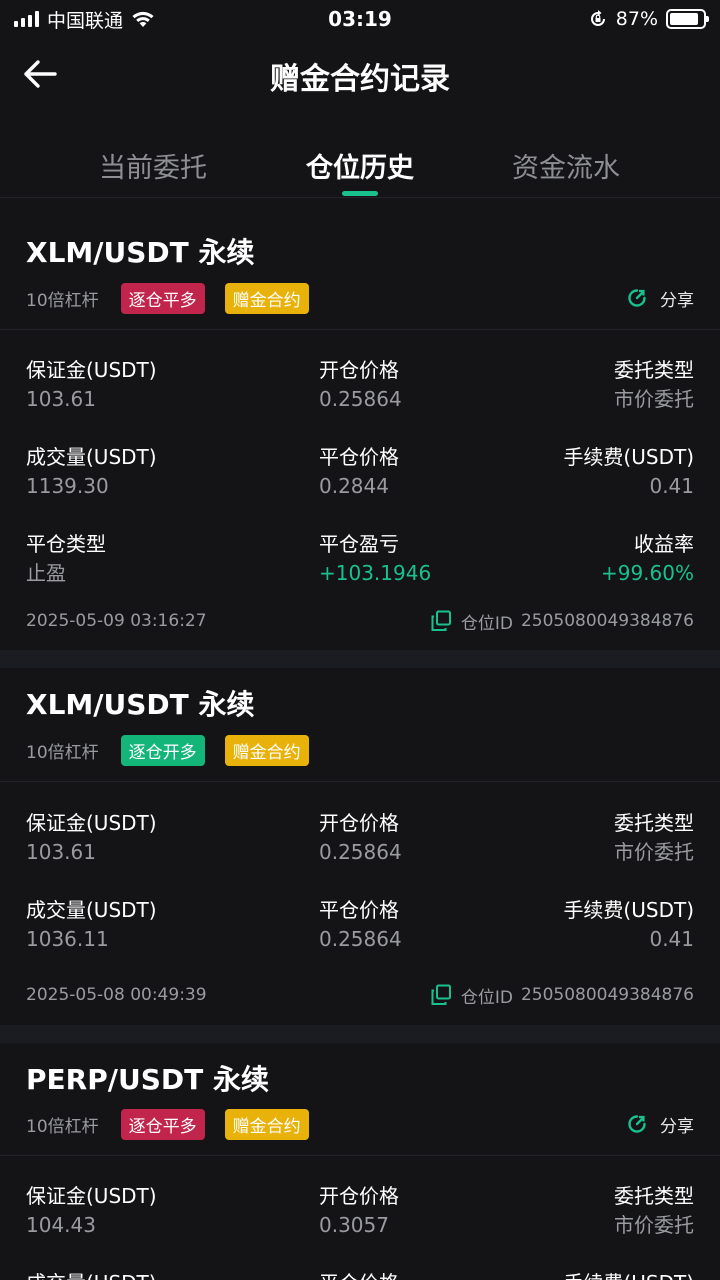 The image size is (720, 1280). I want to click on tab-bar: 当前委托 仓位历史 资金流水, so click(360, 163).